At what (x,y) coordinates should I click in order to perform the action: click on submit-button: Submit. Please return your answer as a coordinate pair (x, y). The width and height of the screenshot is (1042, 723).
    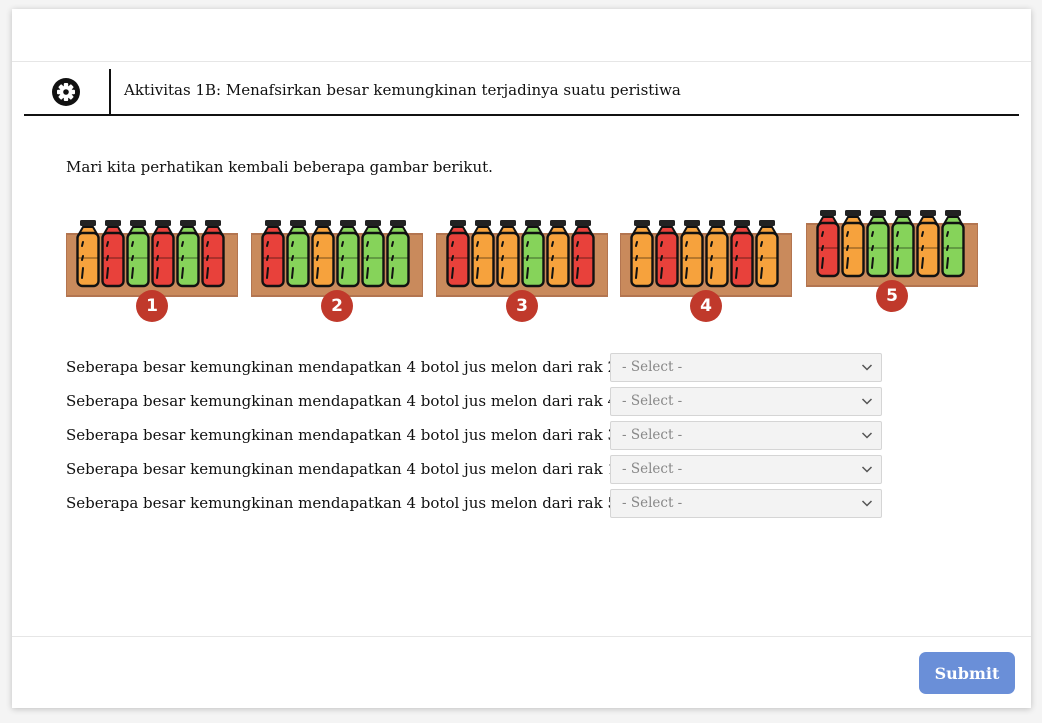
    Looking at the image, I should click on (967, 673).